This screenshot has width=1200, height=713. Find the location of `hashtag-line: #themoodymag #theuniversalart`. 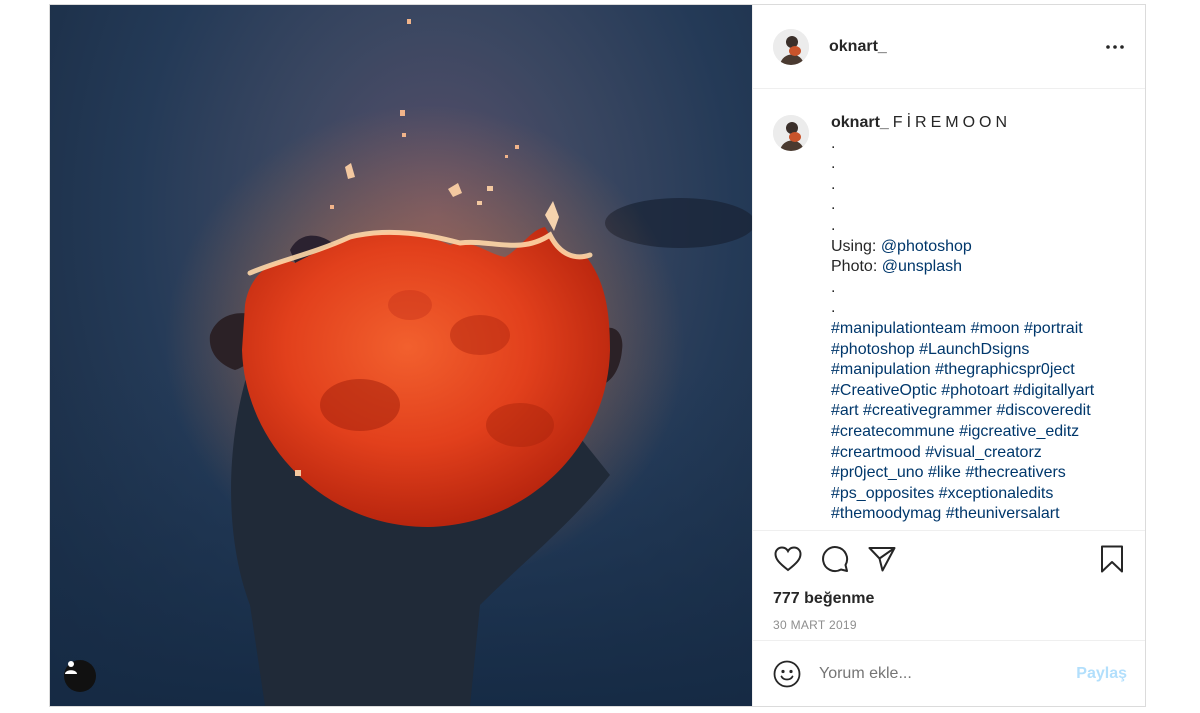

hashtag-line: #themoodymag #theuniversalart is located at coordinates (962, 514).